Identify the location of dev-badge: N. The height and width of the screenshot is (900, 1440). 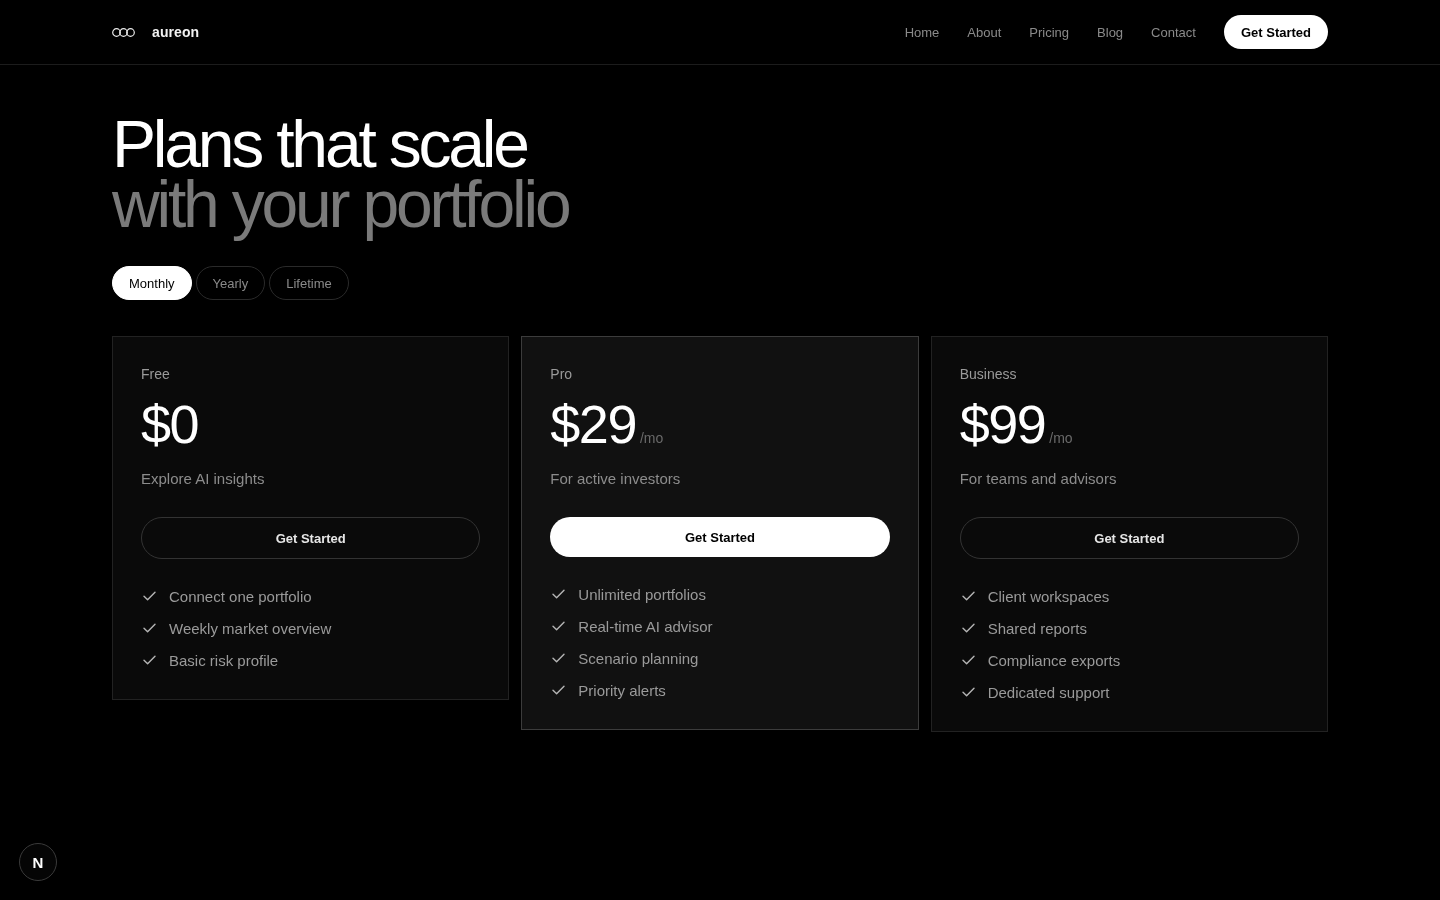
(38, 862).